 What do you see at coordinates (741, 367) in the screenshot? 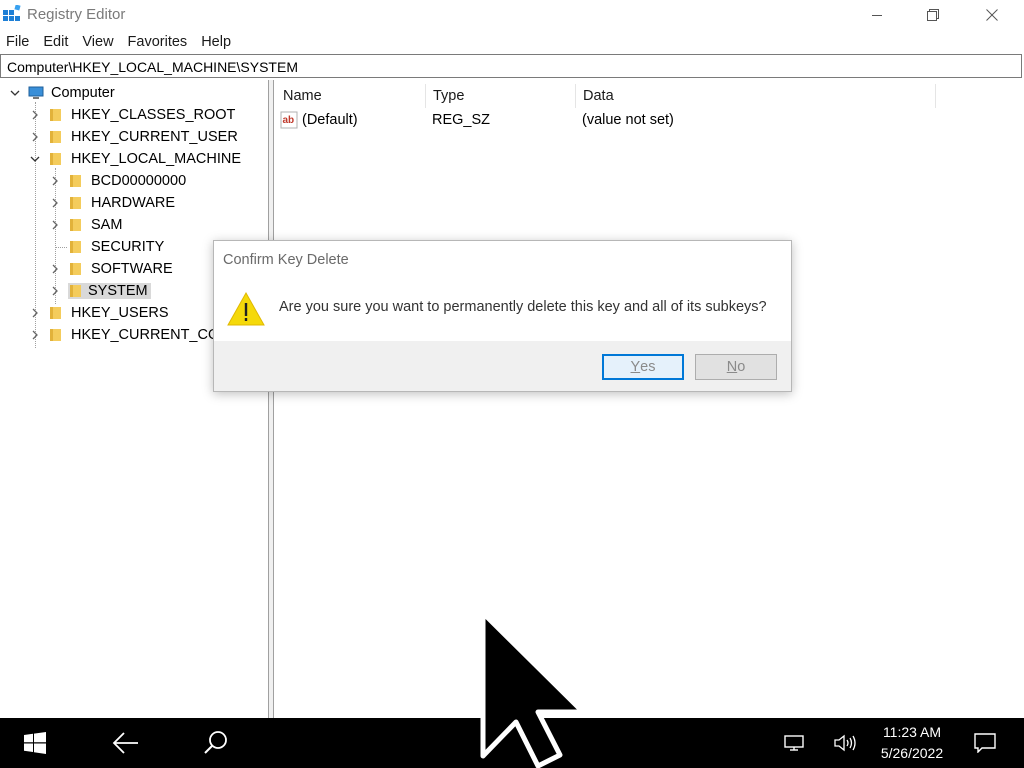
I see `no-button-label: o` at bounding box center [741, 367].